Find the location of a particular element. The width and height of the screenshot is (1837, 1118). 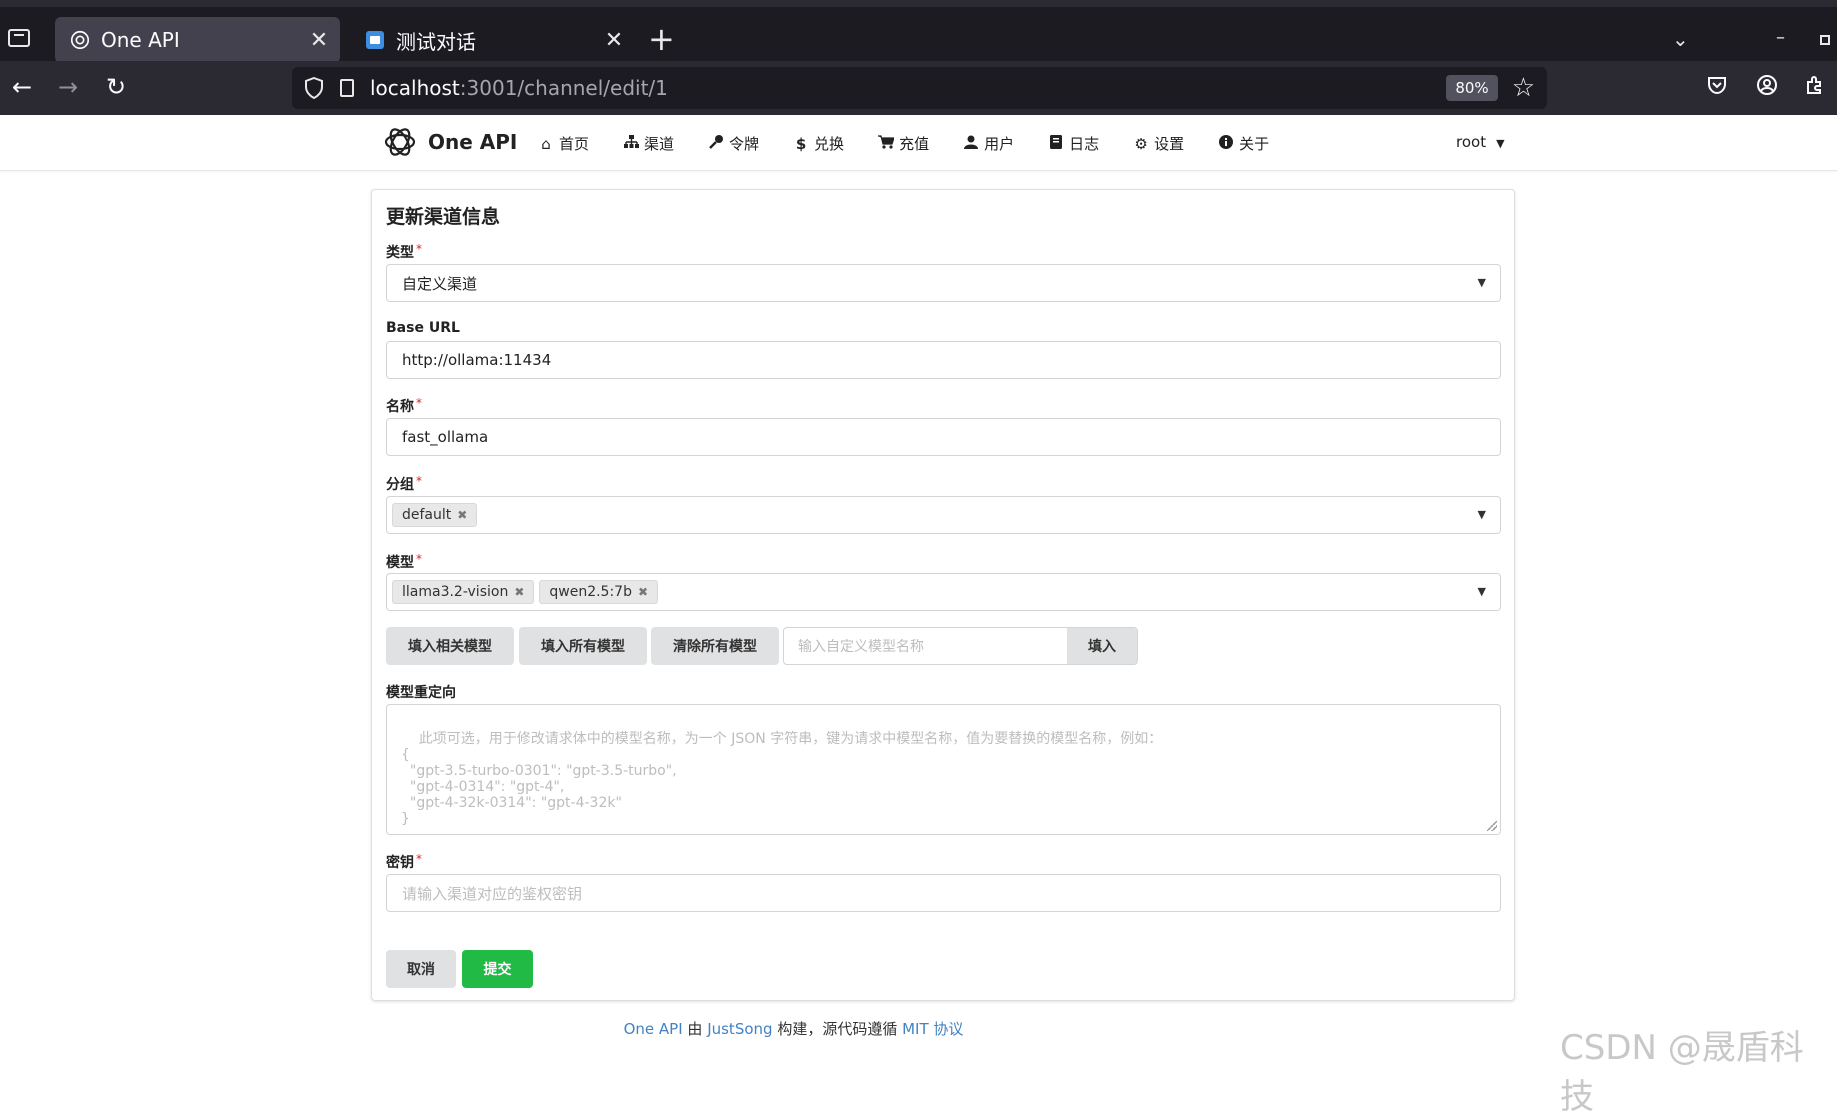

fill-related-models-button: 填入相关模型 is located at coordinates (450, 646).